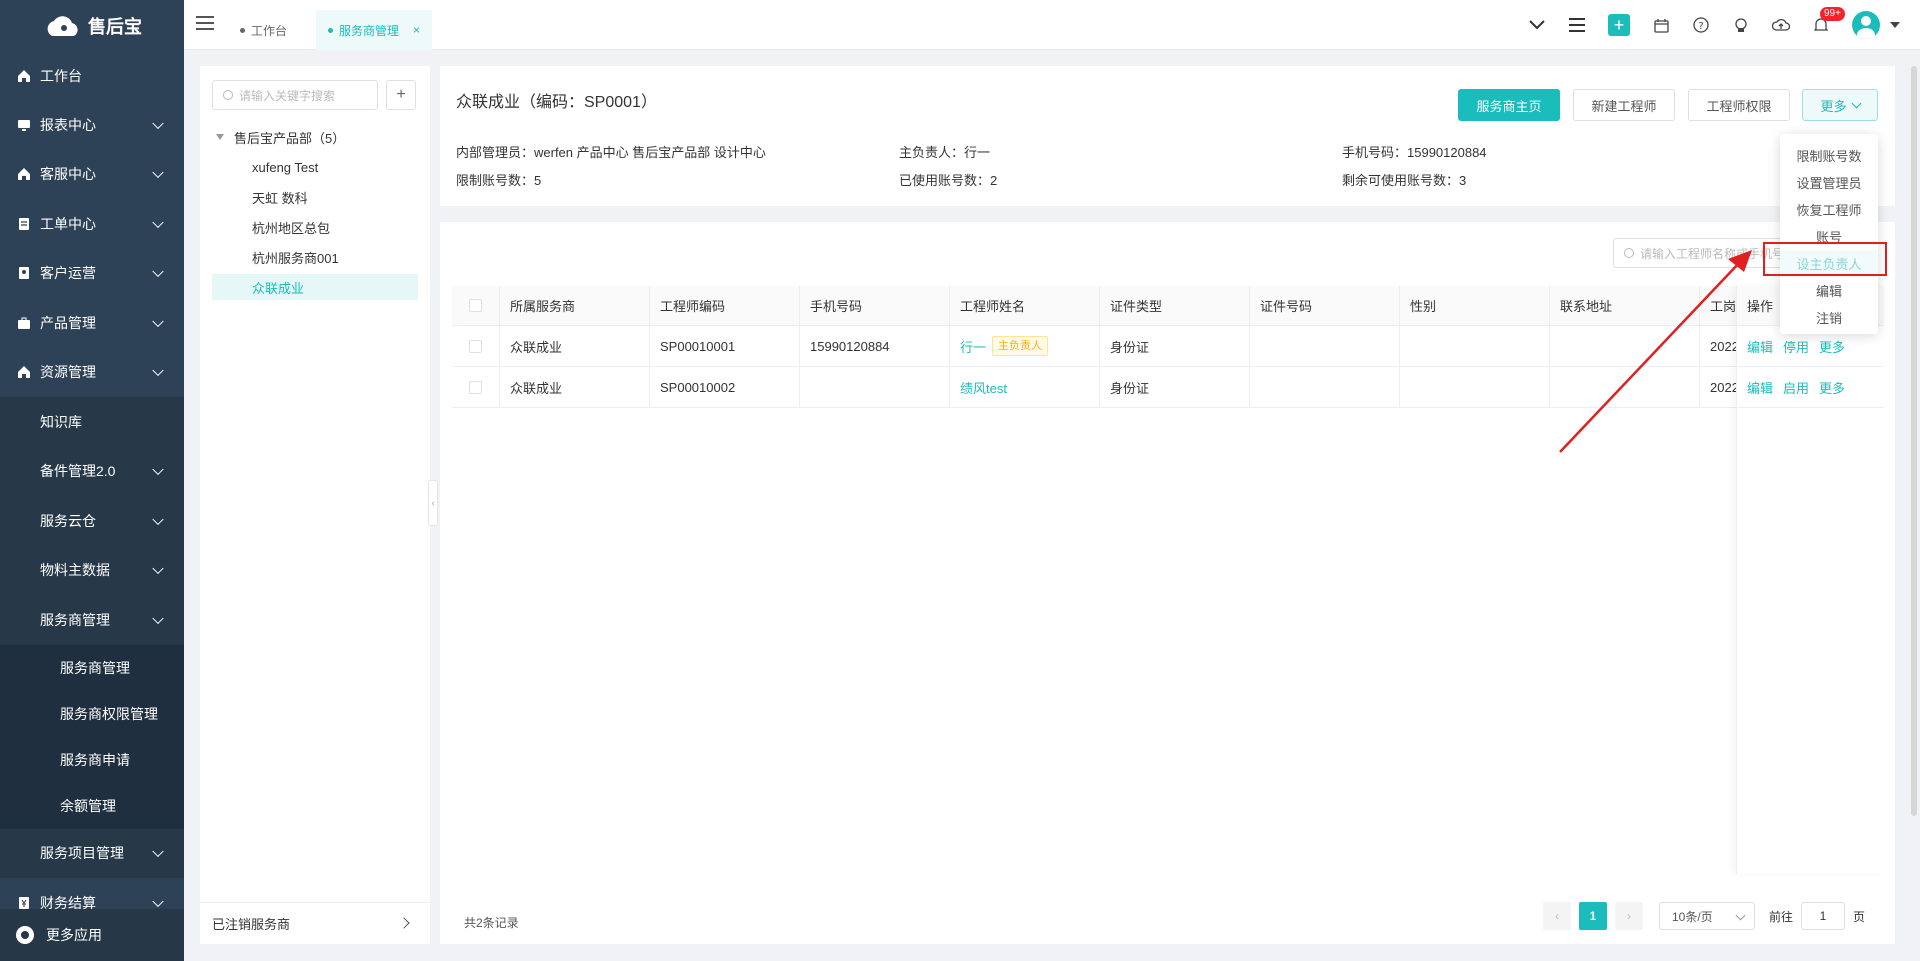 The image size is (1920, 961). What do you see at coordinates (1661, 25) in the screenshot?
I see `calendar-icon` at bounding box center [1661, 25].